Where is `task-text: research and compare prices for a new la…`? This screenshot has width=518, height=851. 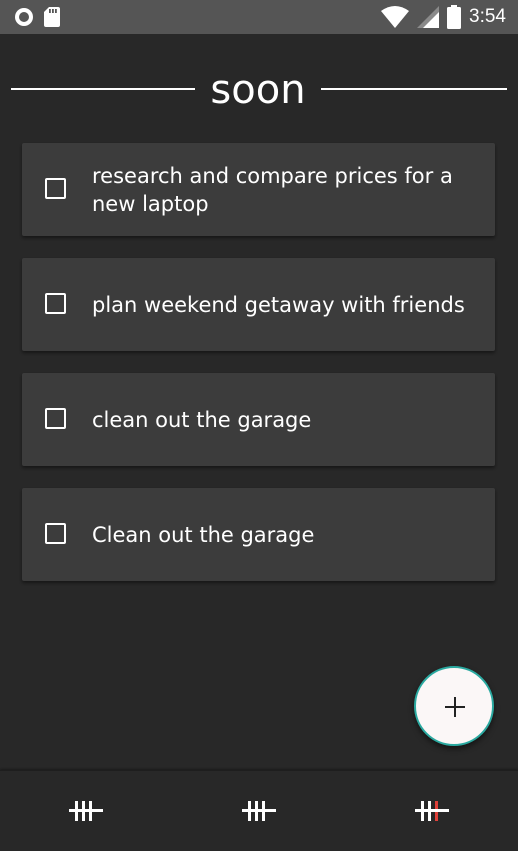 task-text: research and compare prices for a new la… is located at coordinates (272, 189).